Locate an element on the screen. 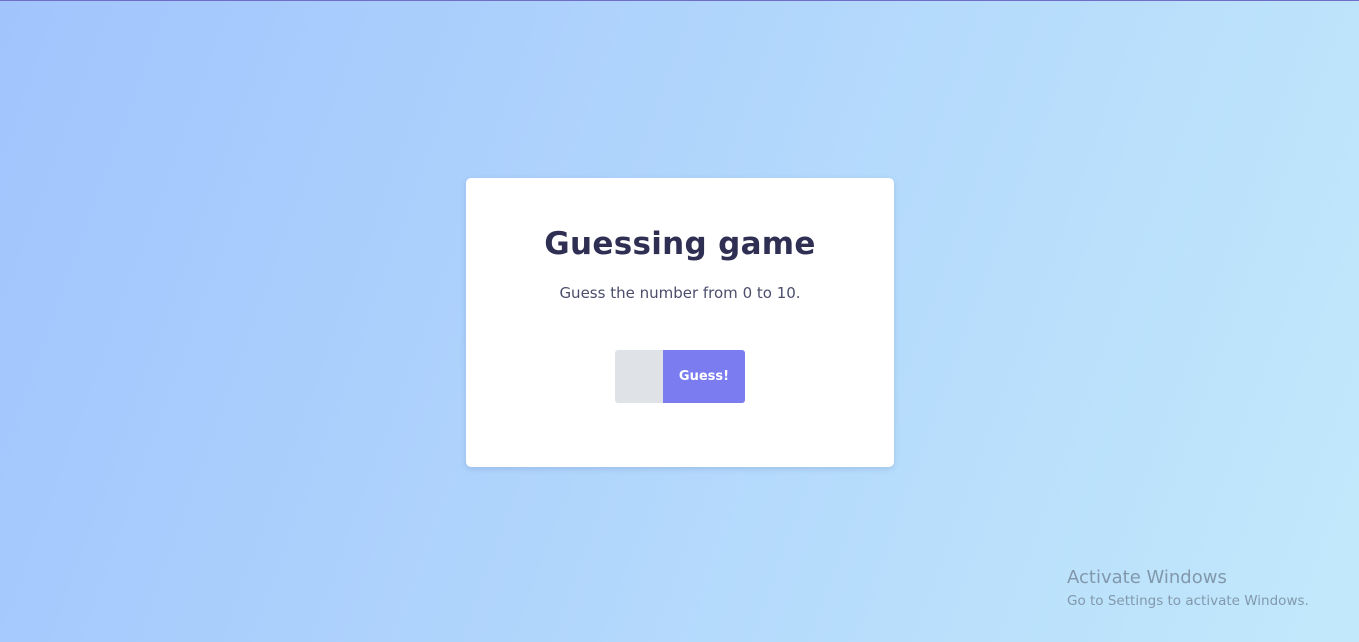  guess-input is located at coordinates (639, 376).